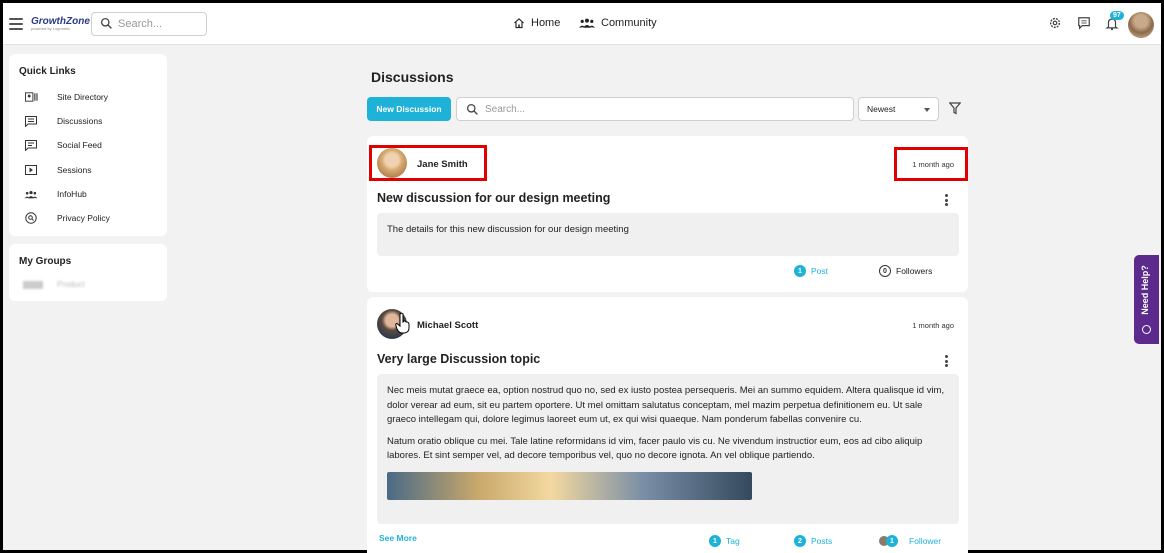 This screenshot has height=553, width=1164. Describe the element at coordinates (31, 97) in the screenshot. I see `directory-icon` at that location.